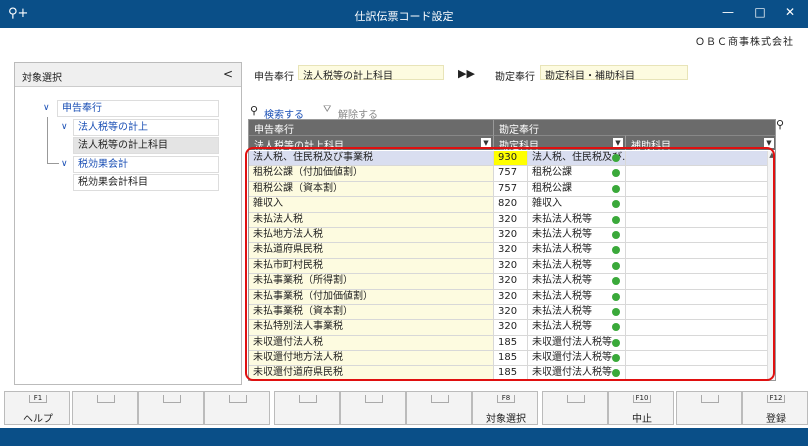  What do you see at coordinates (371, 251) in the screenshot?
I see `kamoku-cell: 未払道府県民税` at bounding box center [371, 251].